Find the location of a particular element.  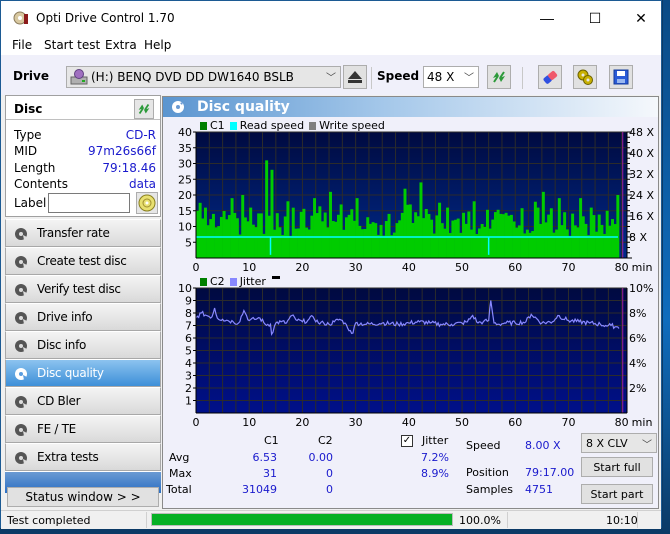

jitter-checkbox: ✓ is located at coordinates (407, 441).